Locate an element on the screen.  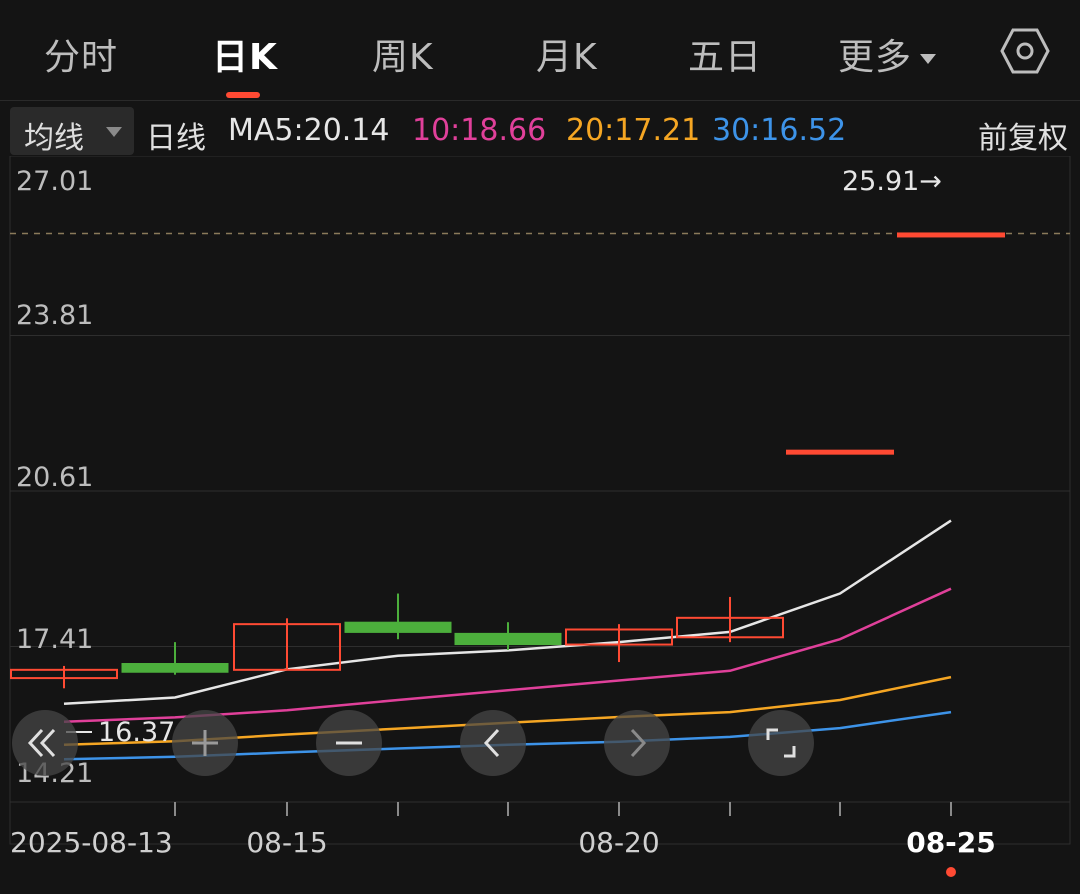
y-tick-label: 23.81 is located at coordinates (54, 315).